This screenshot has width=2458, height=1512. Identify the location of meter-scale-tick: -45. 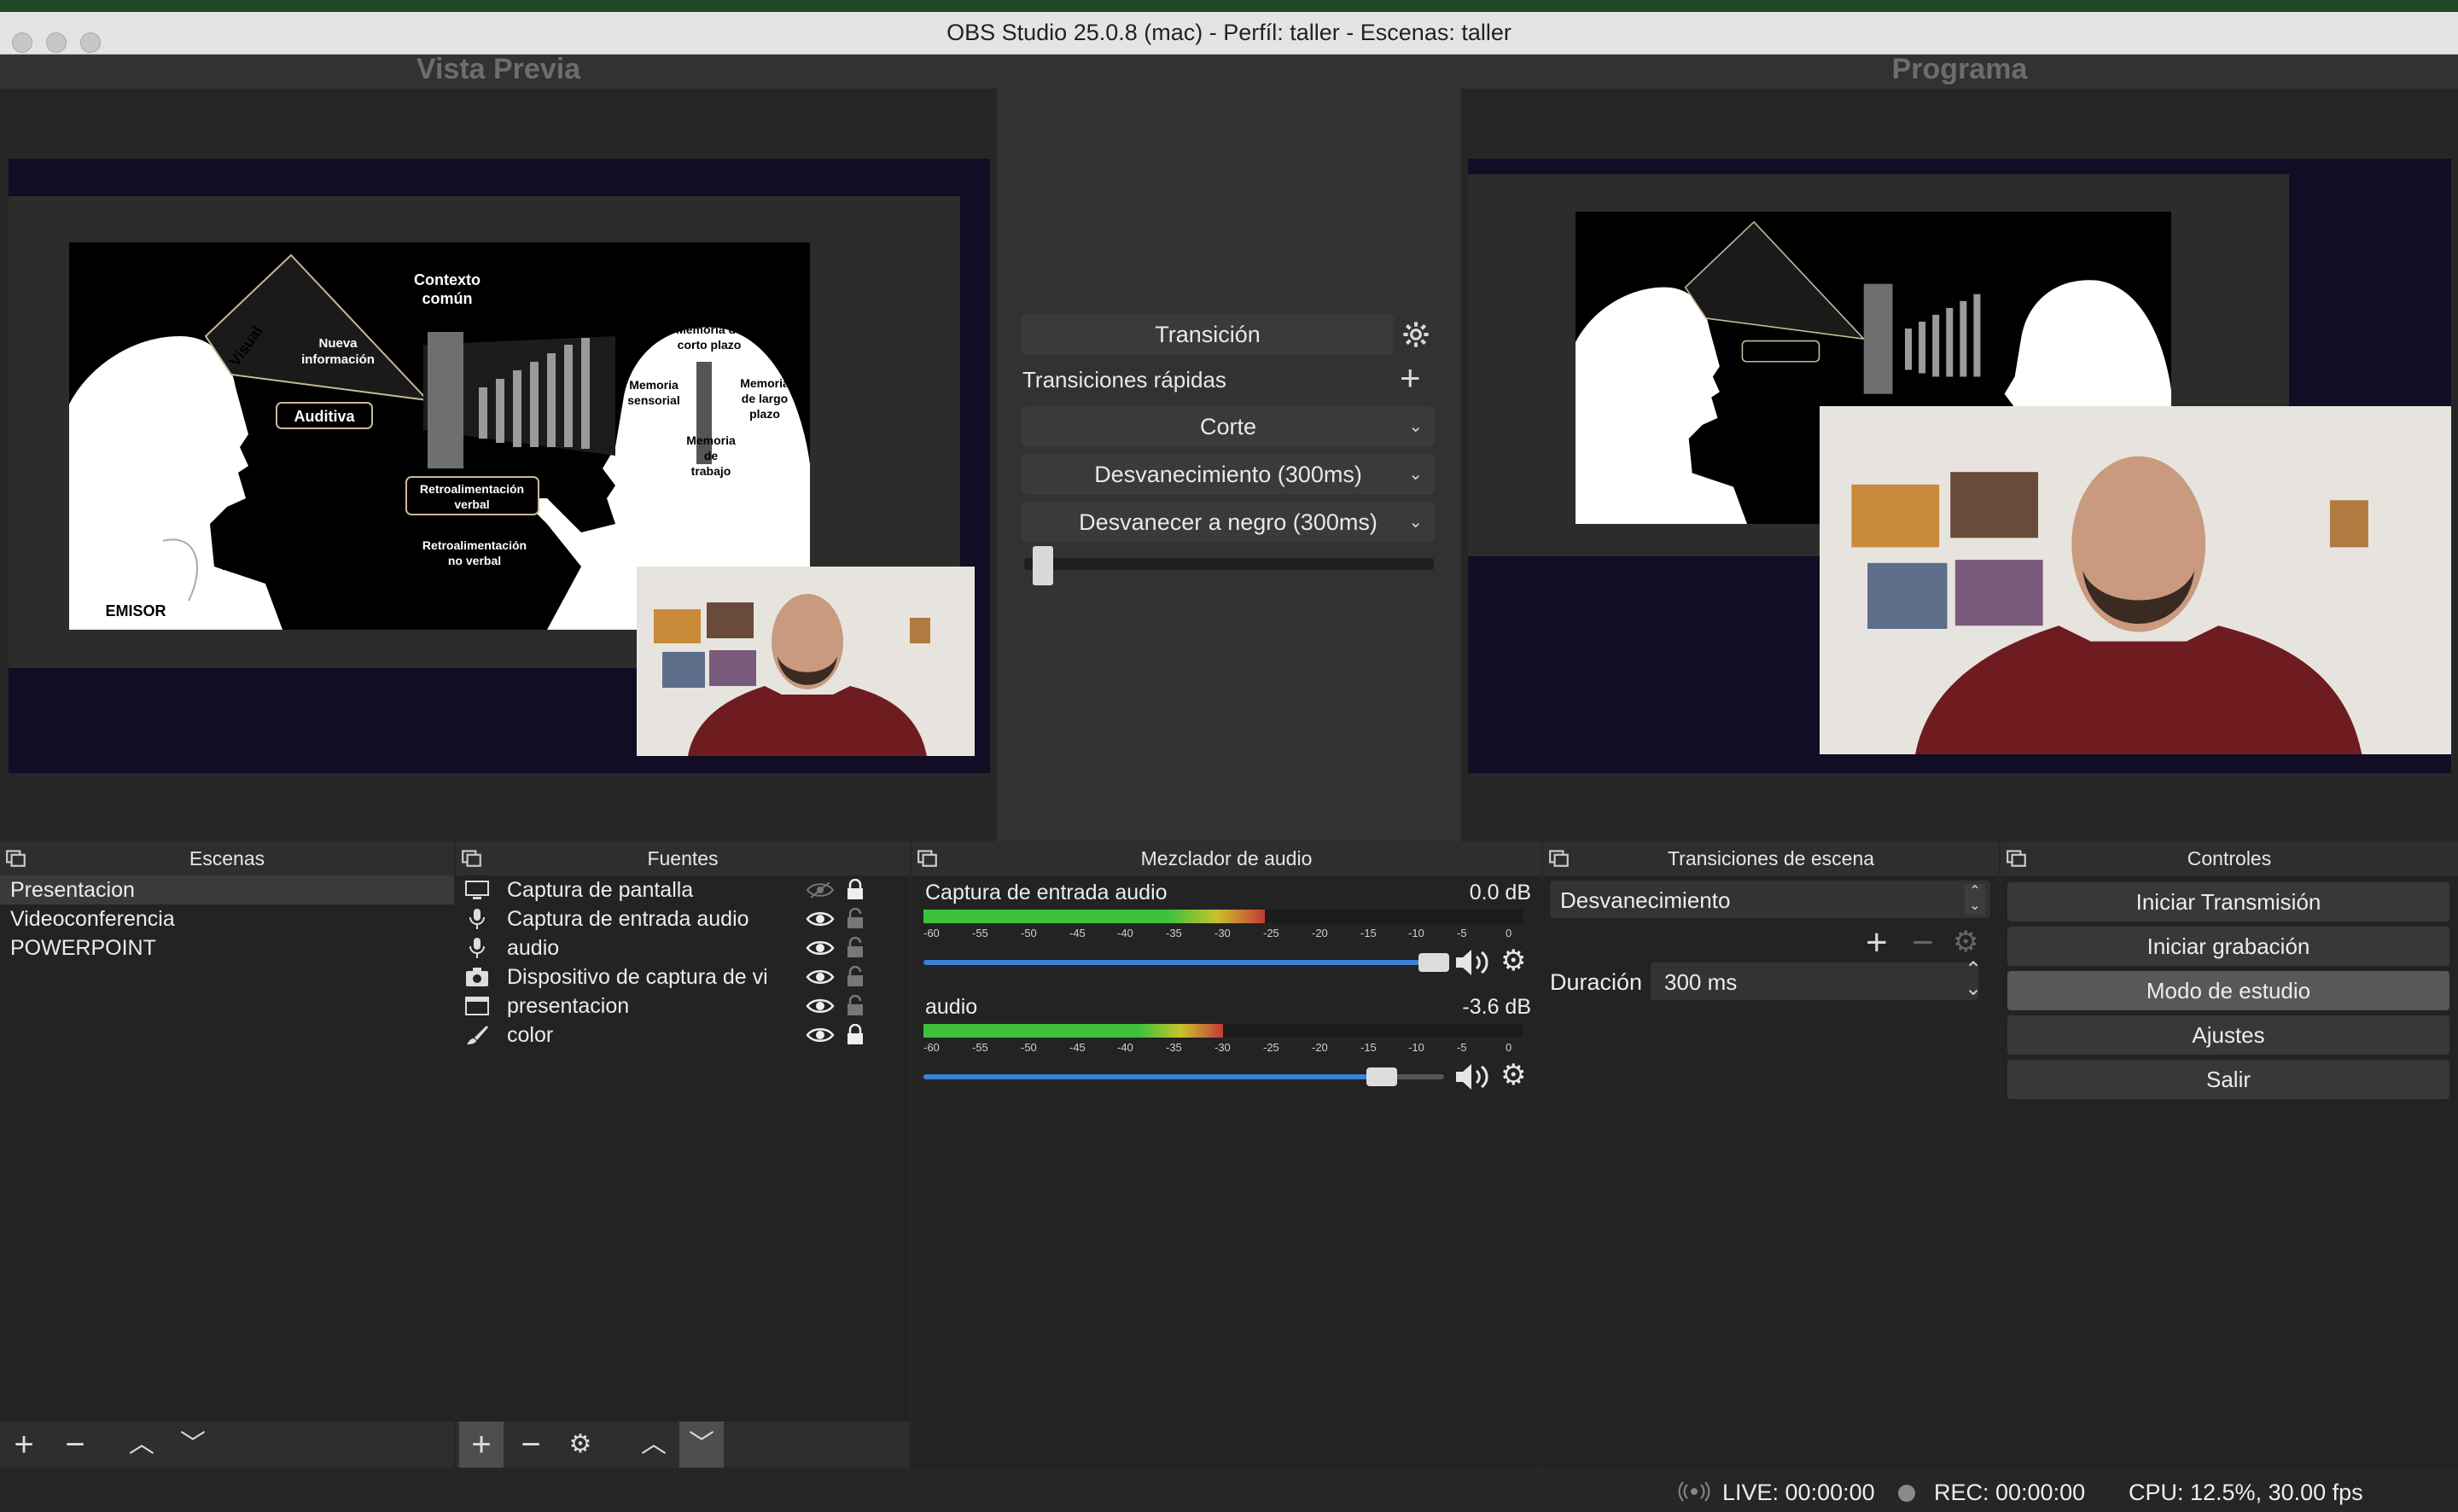
(1077, 933).